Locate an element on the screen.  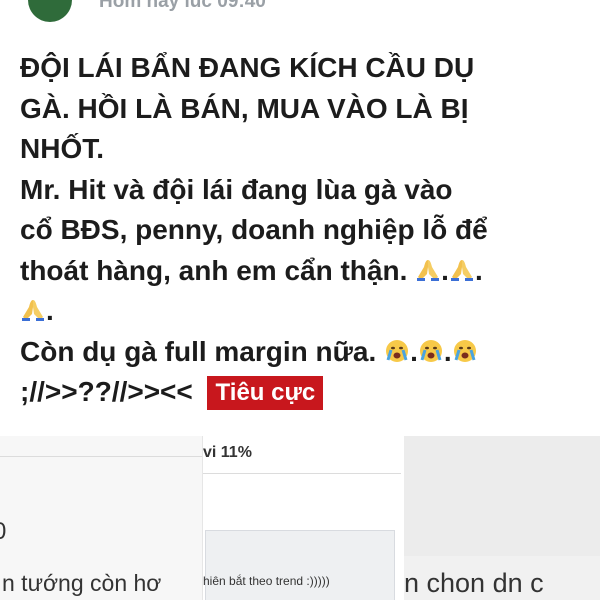
image-background is located at coordinates (502, 496).